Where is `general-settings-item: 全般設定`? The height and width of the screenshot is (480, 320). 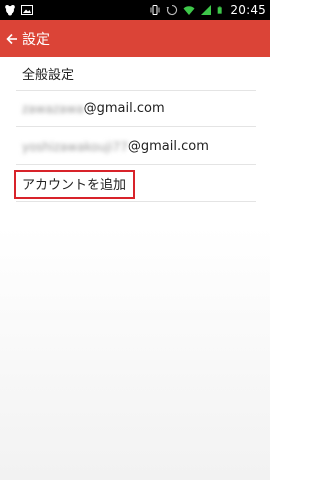
general-settings-item: 全般設定 is located at coordinates (136, 74).